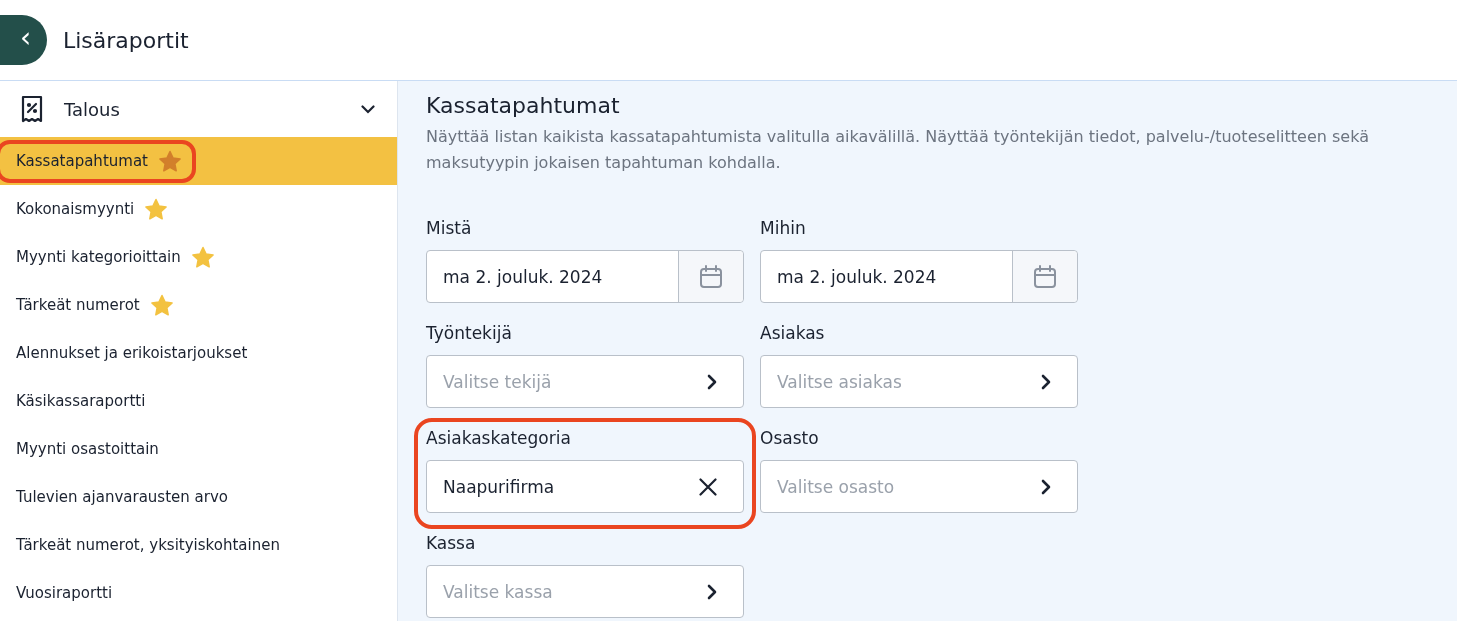 This screenshot has height=621, width=1457. Describe the element at coordinates (126, 40) in the screenshot. I see `page-title: Lisäraportit` at that location.